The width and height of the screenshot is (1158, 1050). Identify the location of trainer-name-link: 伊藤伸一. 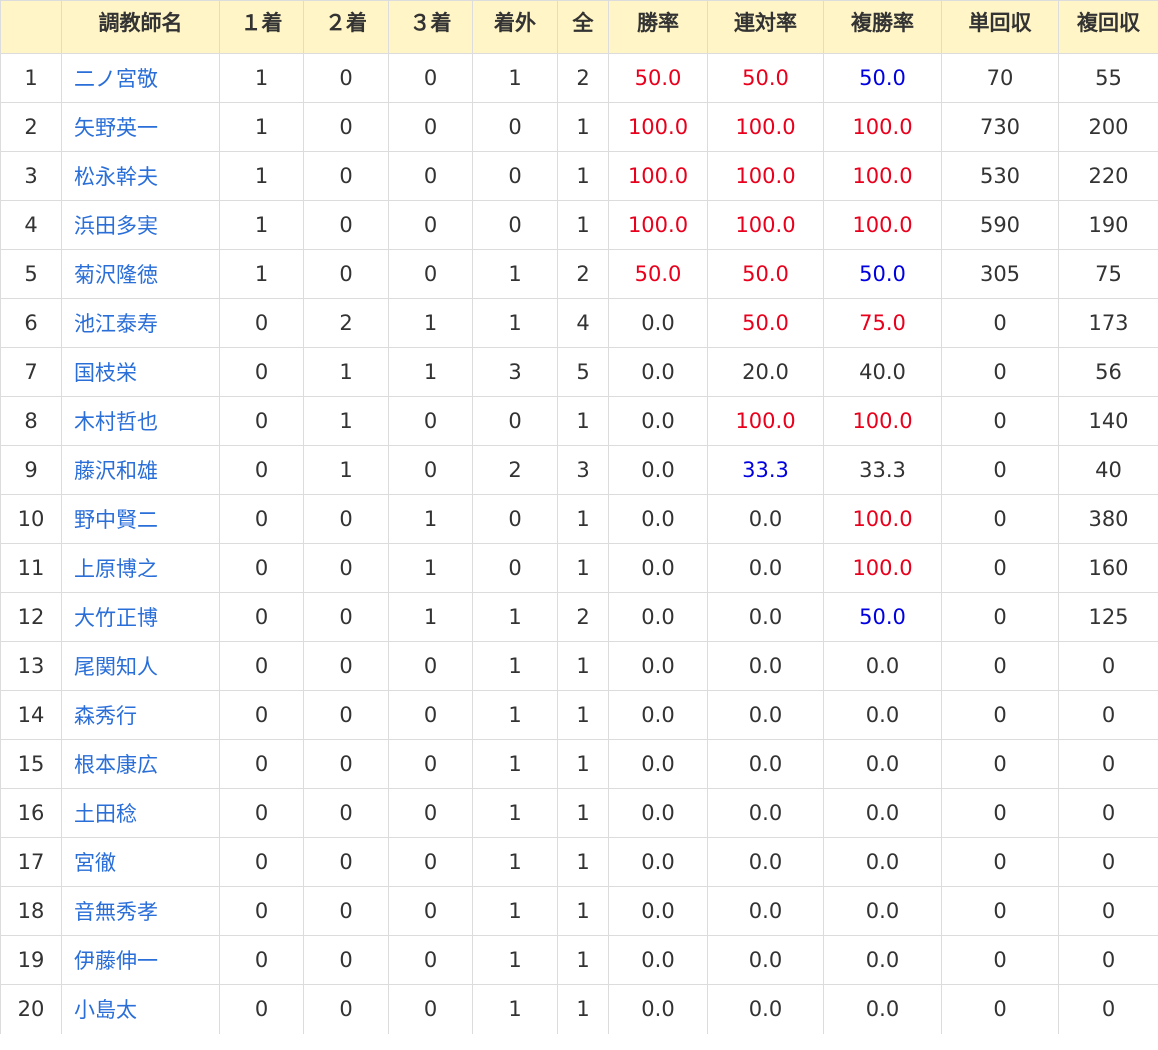
(116, 961).